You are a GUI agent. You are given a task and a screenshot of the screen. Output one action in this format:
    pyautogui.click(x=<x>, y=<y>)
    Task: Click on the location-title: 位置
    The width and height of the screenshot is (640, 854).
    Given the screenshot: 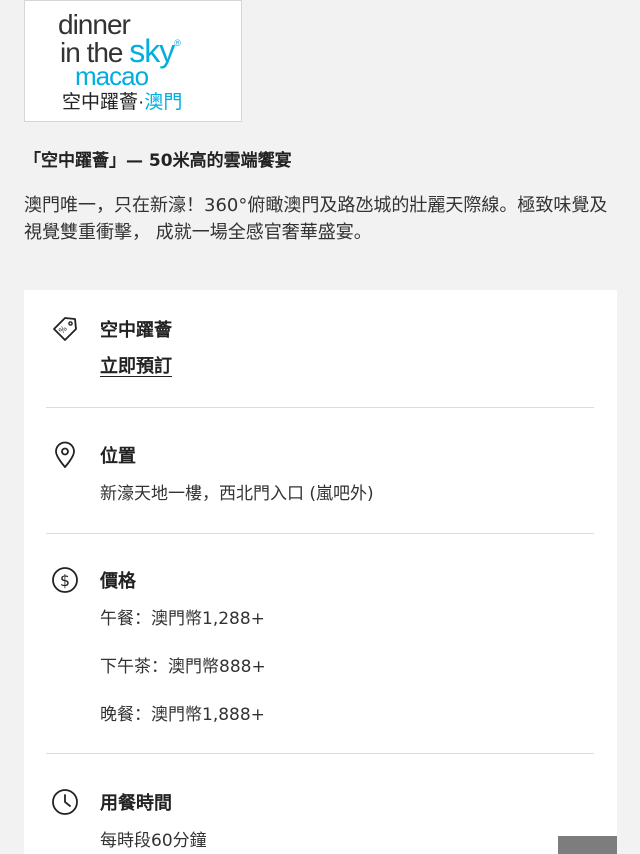 What is the action you would take?
    pyautogui.click(x=118, y=456)
    